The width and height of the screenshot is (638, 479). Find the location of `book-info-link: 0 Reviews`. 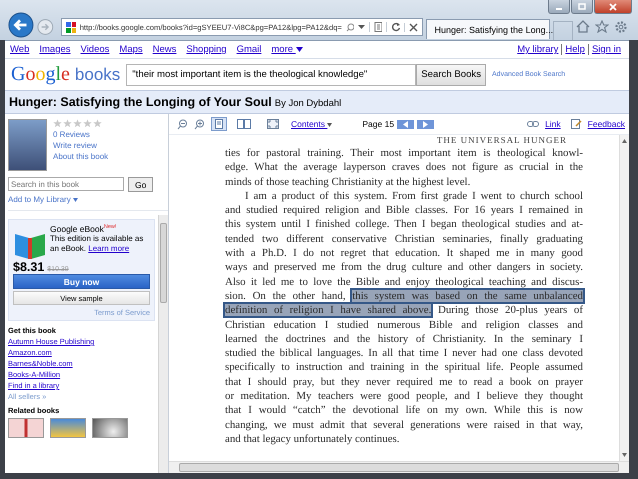

book-info-link: 0 Reviews is located at coordinates (80, 134).